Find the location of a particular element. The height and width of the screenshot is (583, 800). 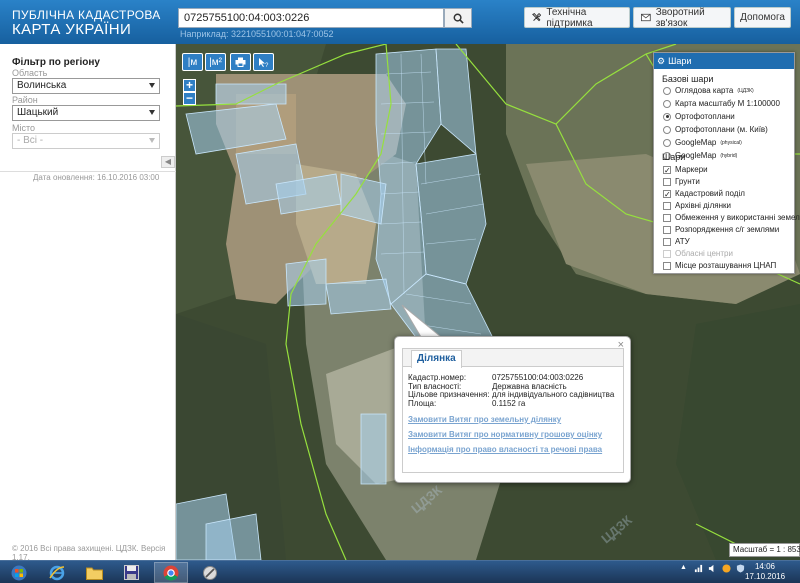

network-icon is located at coordinates (698, 568).